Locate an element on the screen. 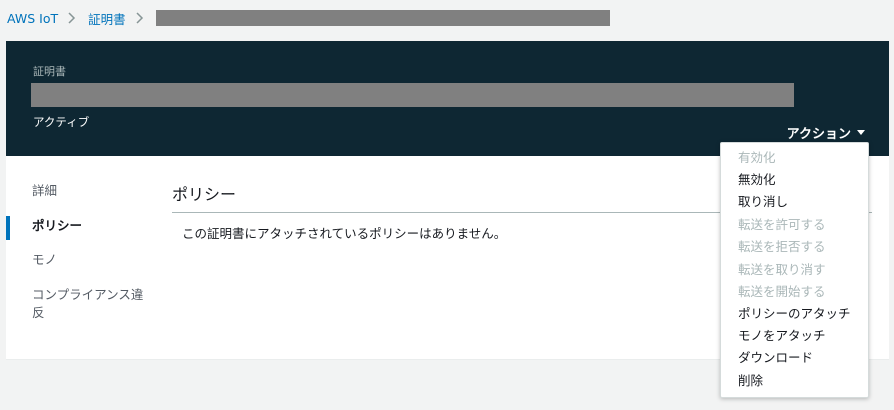 The height and width of the screenshot is (410, 894). status-badge: アクティブ is located at coordinates (61, 122).